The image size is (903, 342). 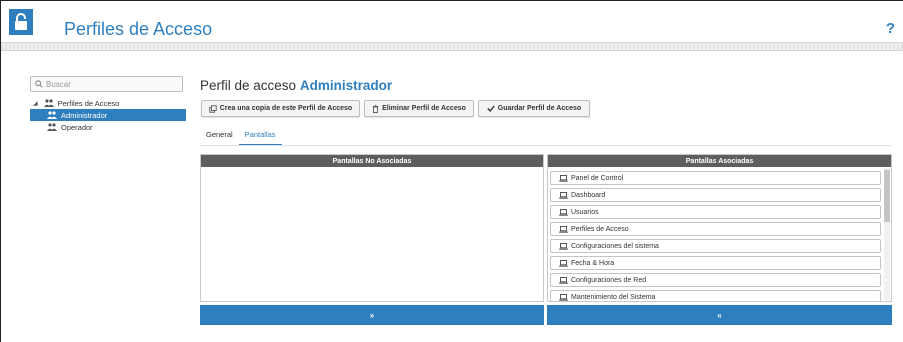 What do you see at coordinates (368, 235) in the screenshot?
I see `unassigned-screens-list` at bounding box center [368, 235].